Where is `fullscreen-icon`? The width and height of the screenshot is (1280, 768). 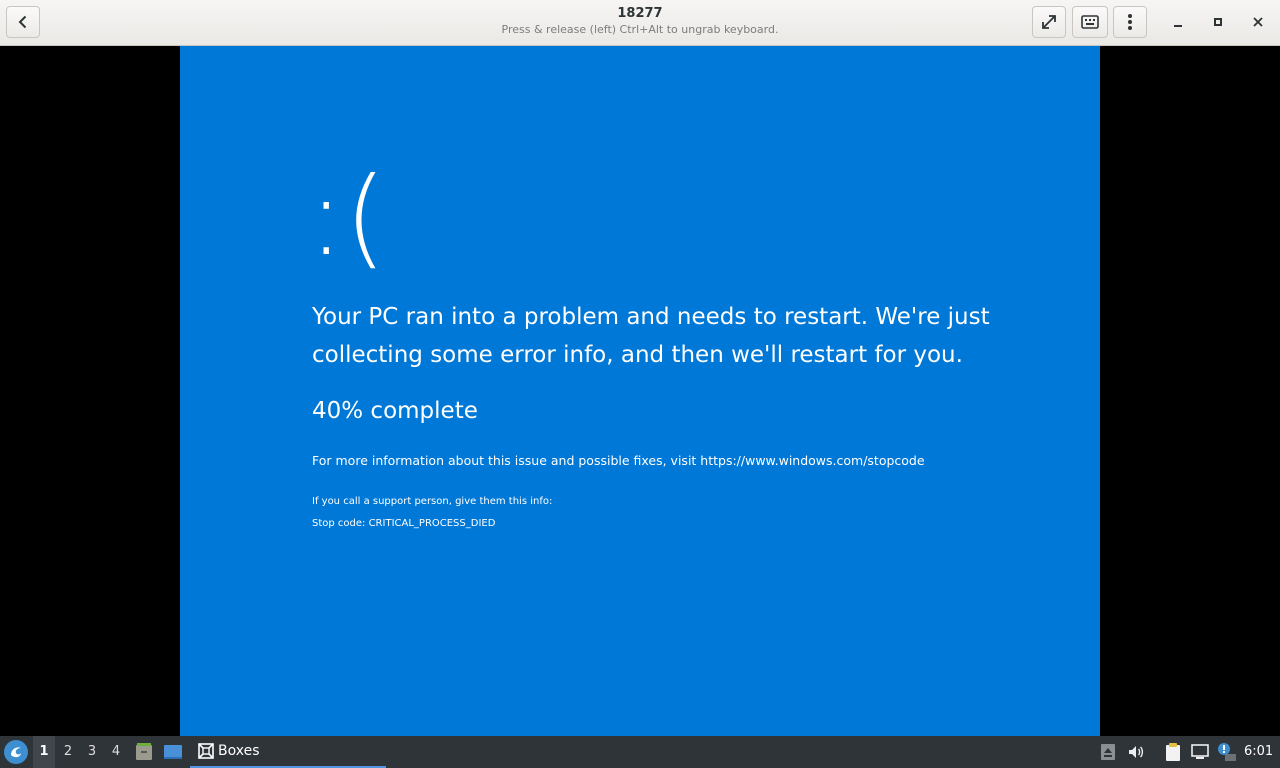
fullscreen-icon is located at coordinates (1049, 22).